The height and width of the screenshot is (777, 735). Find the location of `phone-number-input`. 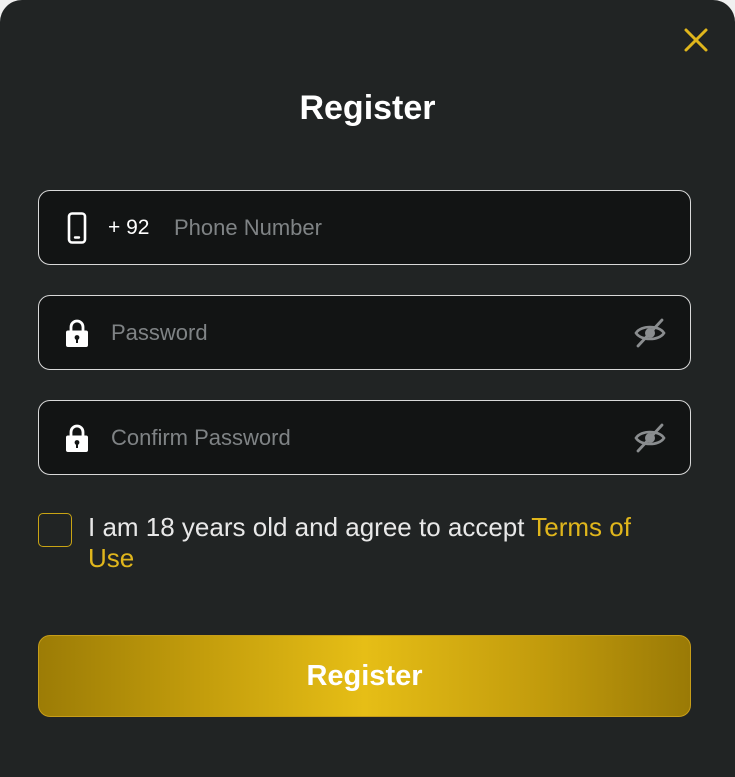

phone-number-input is located at coordinates (414, 227).